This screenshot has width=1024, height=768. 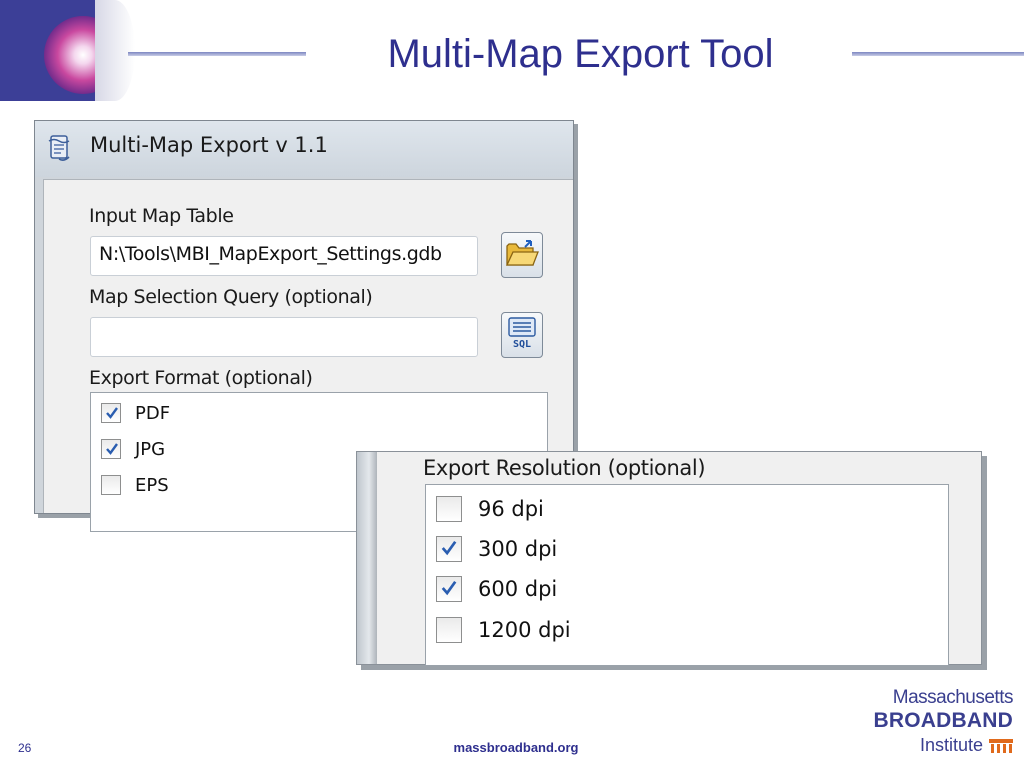 What do you see at coordinates (60, 148) in the screenshot?
I see `script-tool-icon` at bounding box center [60, 148].